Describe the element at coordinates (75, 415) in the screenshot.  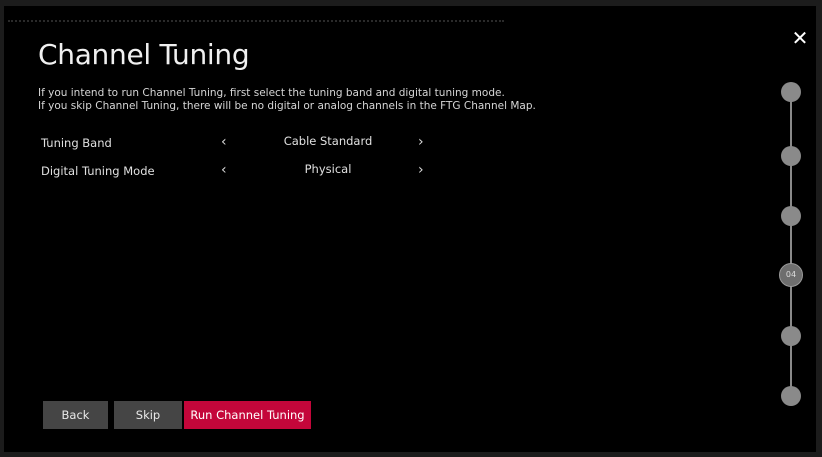
I see `back-button: Back` at that location.